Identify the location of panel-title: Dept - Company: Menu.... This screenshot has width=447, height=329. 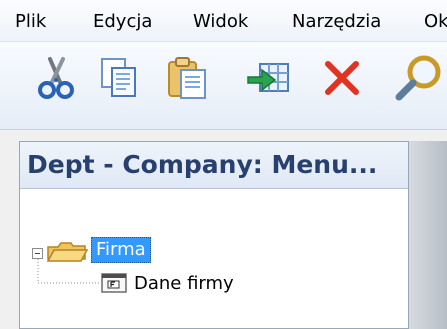
(202, 164).